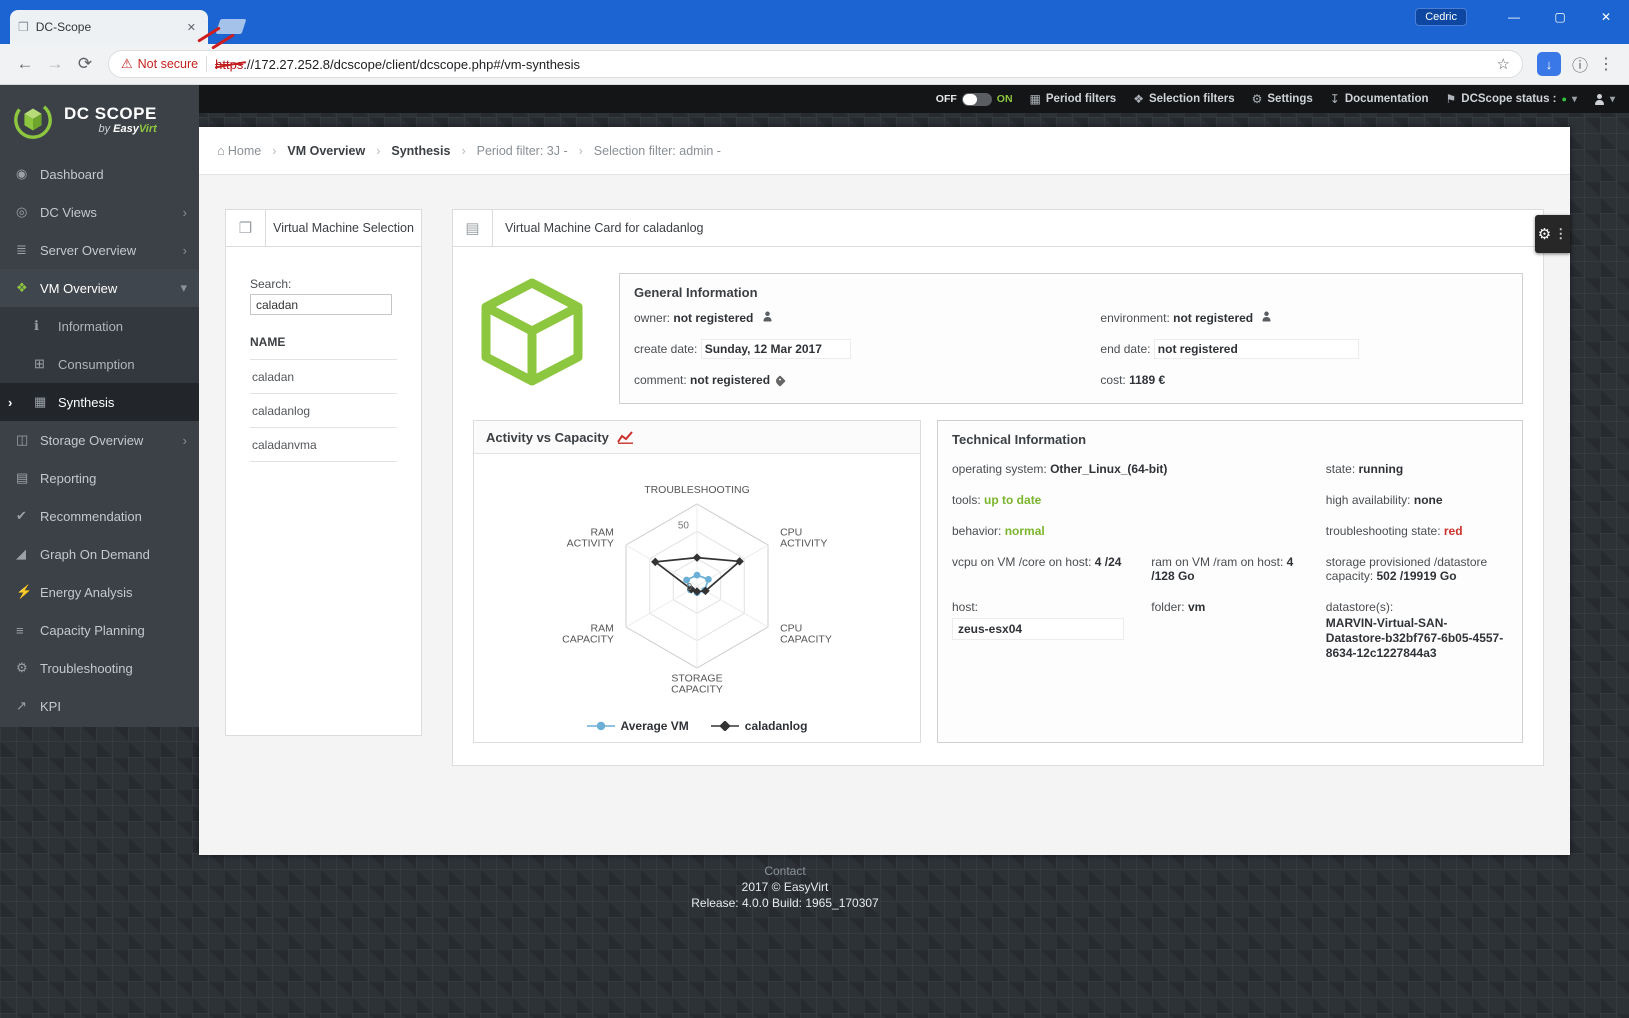 The image size is (1629, 1018). Describe the element at coordinates (92, 440) in the screenshot. I see `sidebar-item-label: Storage Overview` at that location.